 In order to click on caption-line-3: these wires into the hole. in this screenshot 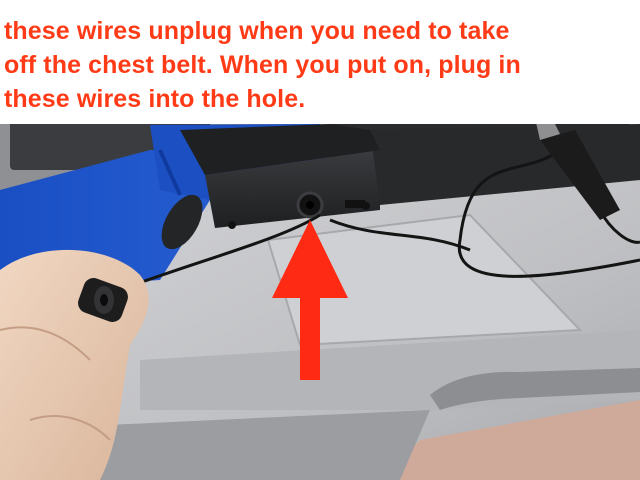, I will do `click(155, 99)`.